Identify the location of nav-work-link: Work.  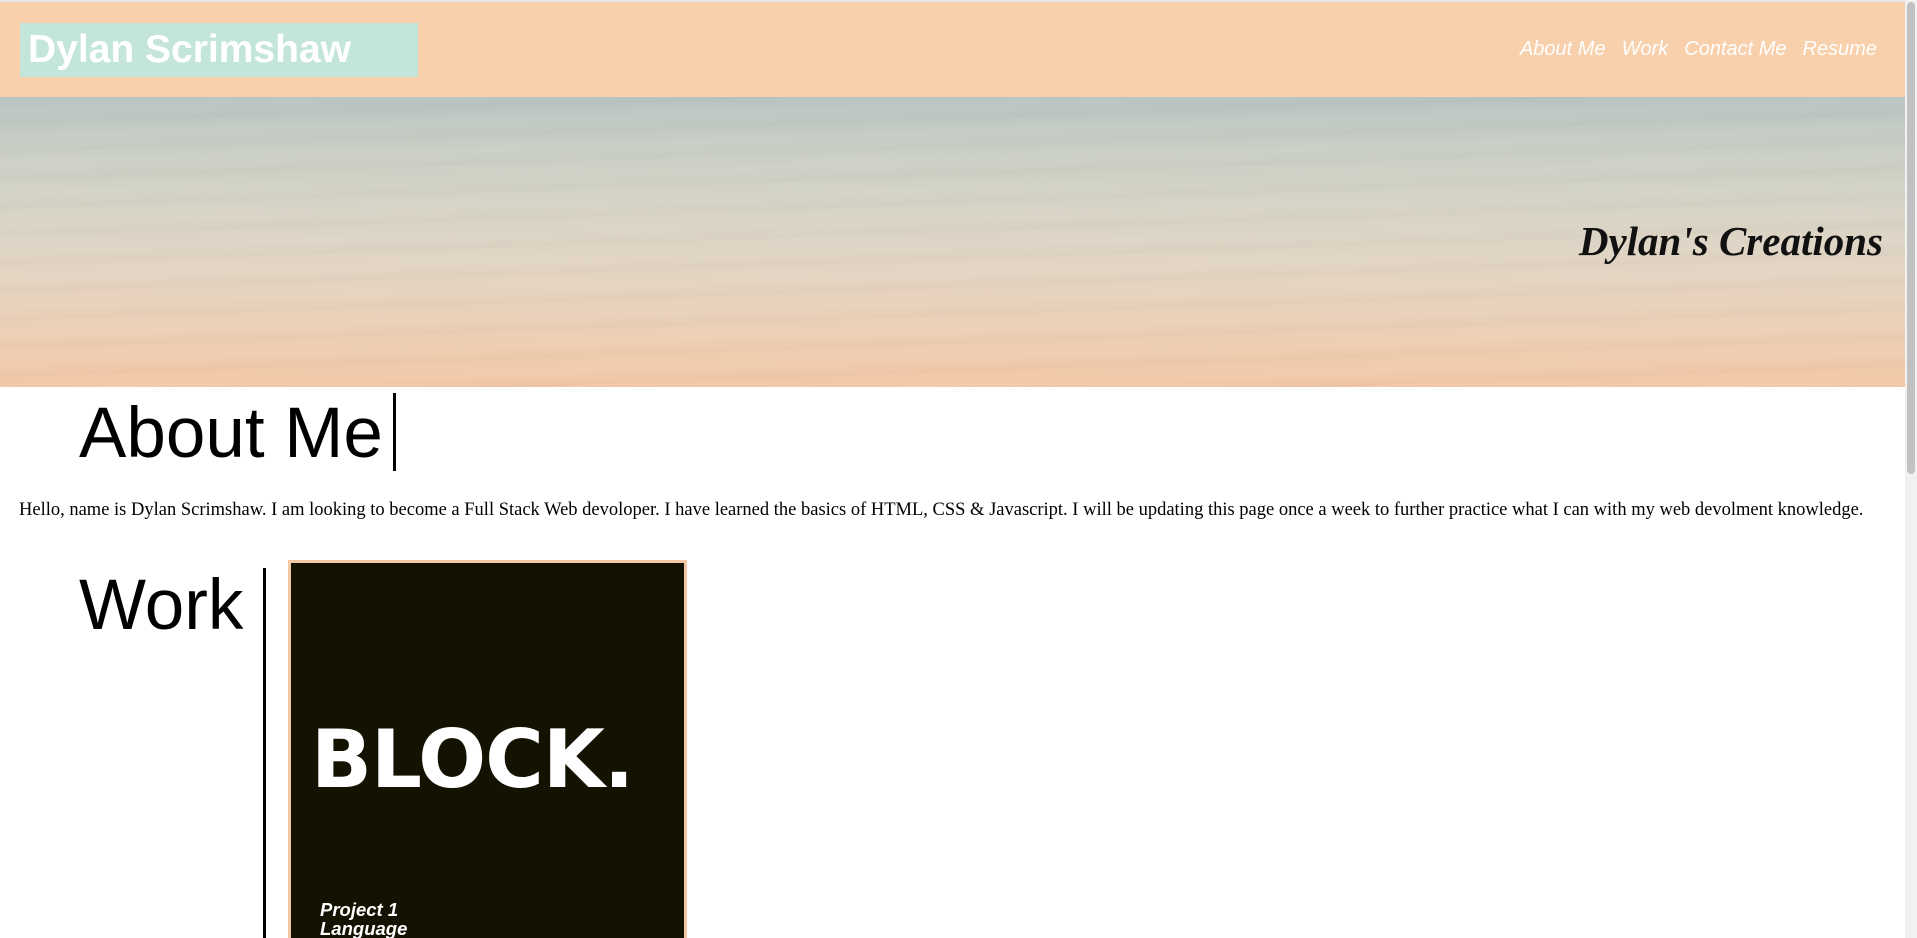
(1645, 49).